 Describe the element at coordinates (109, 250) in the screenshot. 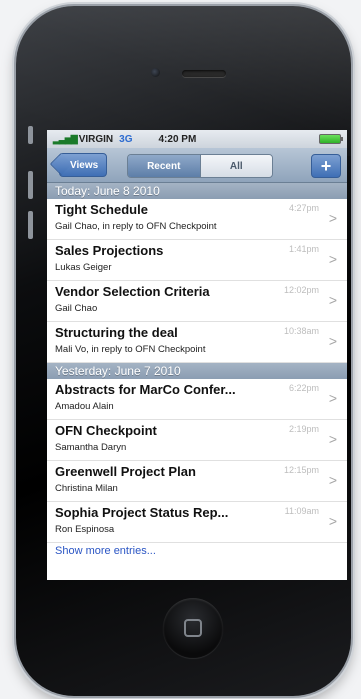

I see `item-title: Sales Projections` at that location.